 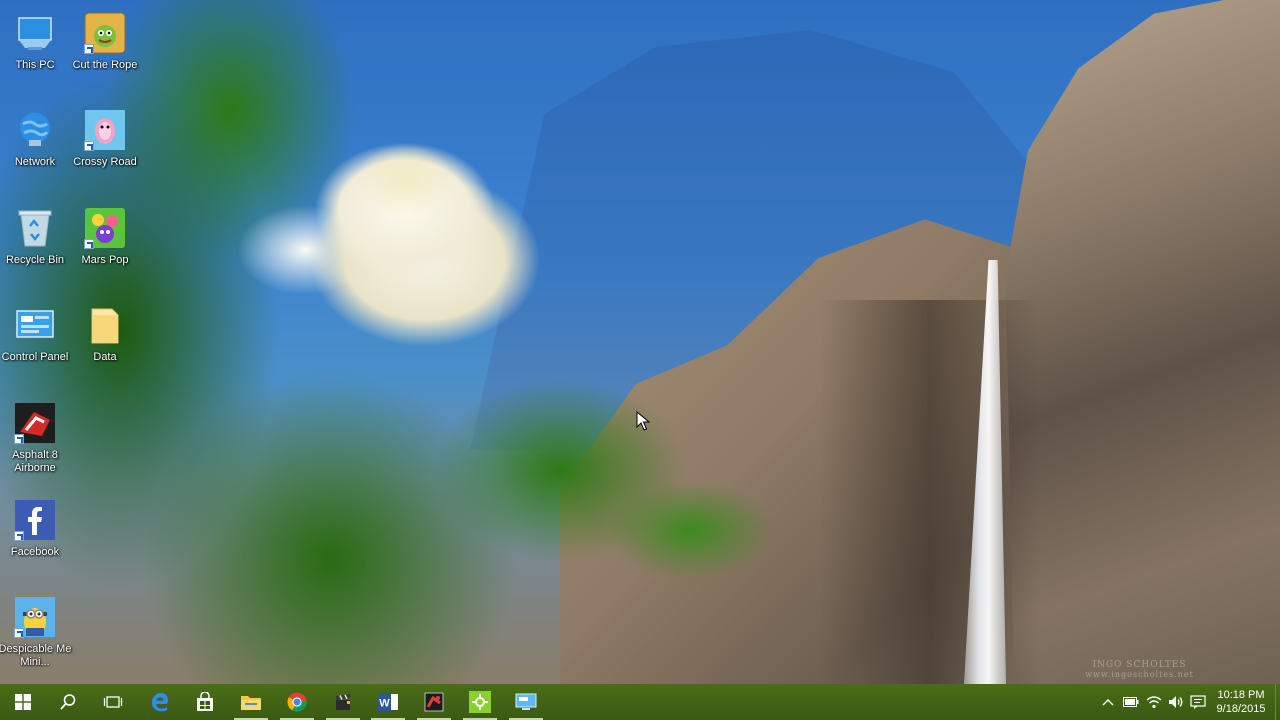 What do you see at coordinates (1241, 709) in the screenshot?
I see `clock-date: 9/18/2015` at bounding box center [1241, 709].